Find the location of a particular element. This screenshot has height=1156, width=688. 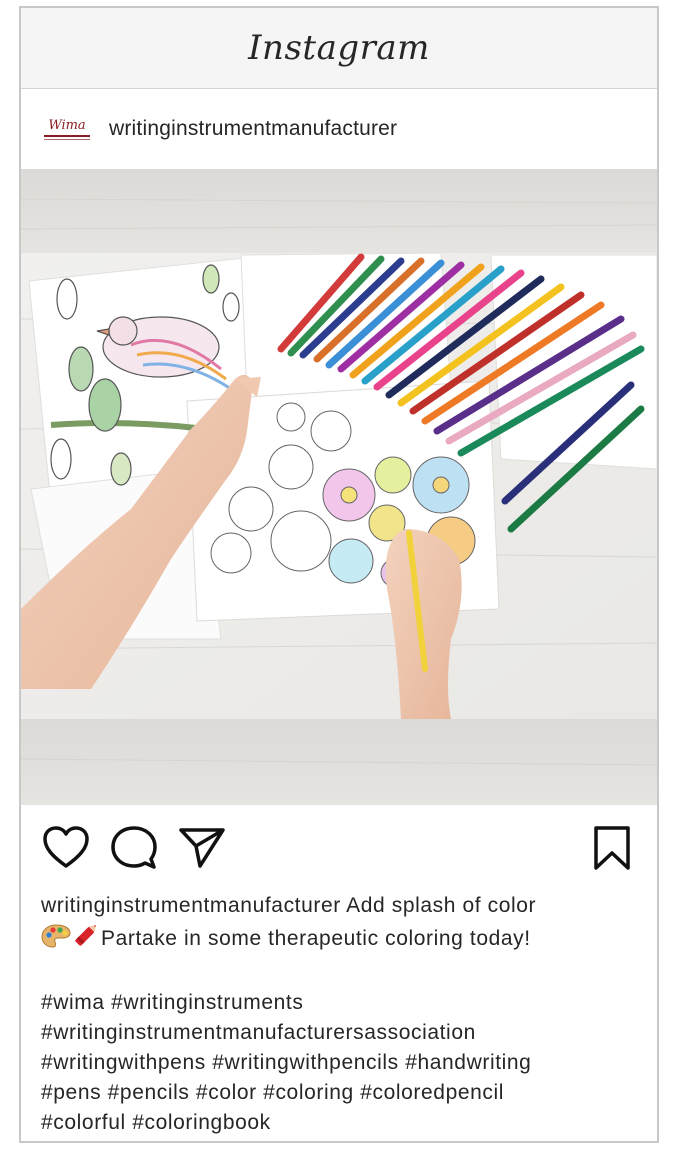

crayon-icon is located at coordinates (86, 939).